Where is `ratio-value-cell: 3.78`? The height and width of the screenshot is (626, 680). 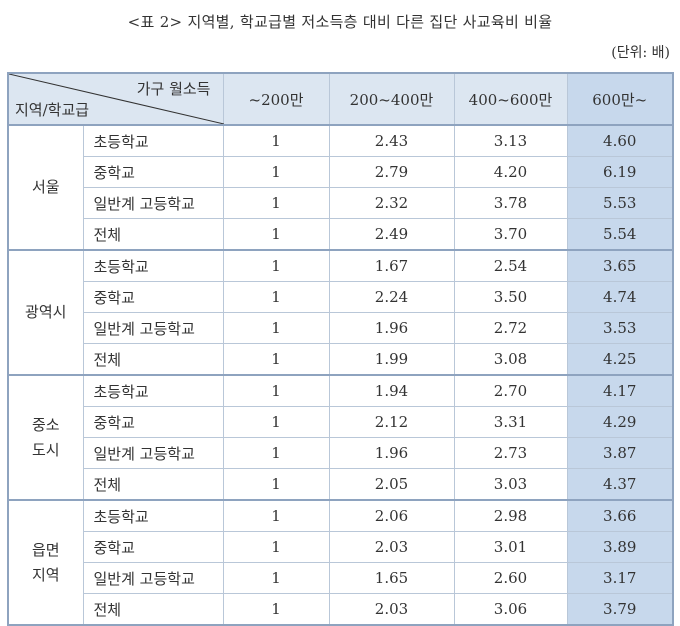
ratio-value-cell: 3.78 is located at coordinates (510, 203).